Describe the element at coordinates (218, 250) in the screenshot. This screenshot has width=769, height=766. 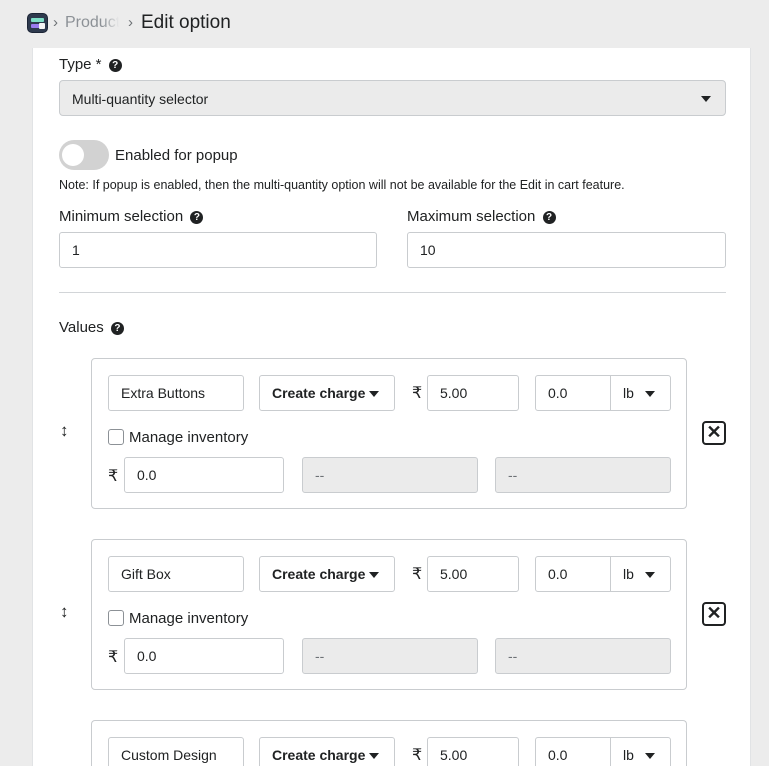
I see `min-selection-input: 1` at that location.